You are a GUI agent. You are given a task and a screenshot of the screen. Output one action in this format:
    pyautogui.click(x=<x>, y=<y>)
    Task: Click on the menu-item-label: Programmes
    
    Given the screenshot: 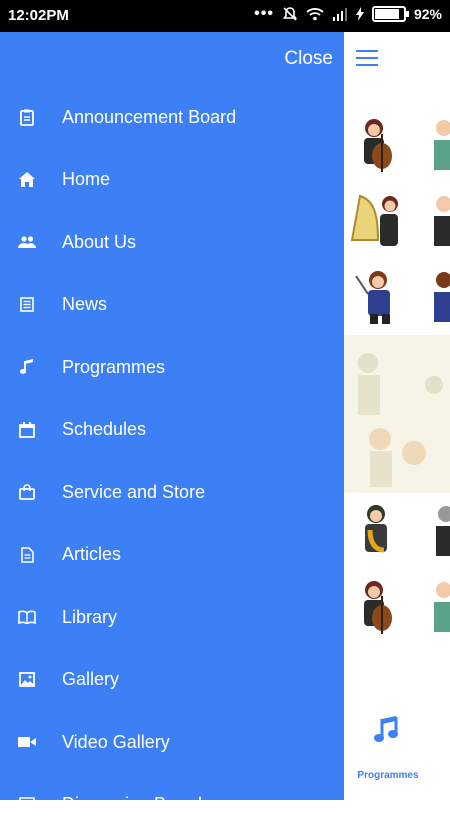 What is the action you would take?
    pyautogui.click(x=113, y=367)
    